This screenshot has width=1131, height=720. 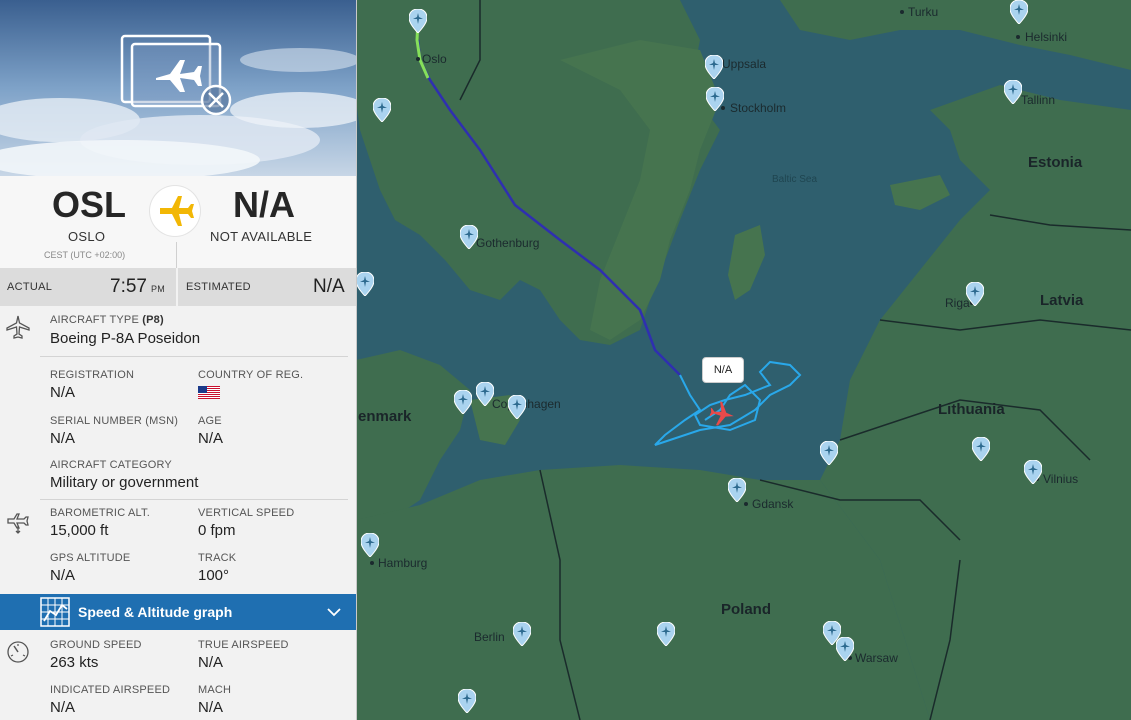 What do you see at coordinates (89, 205) in the screenshot?
I see `origin-airport-code: OSL` at bounding box center [89, 205].